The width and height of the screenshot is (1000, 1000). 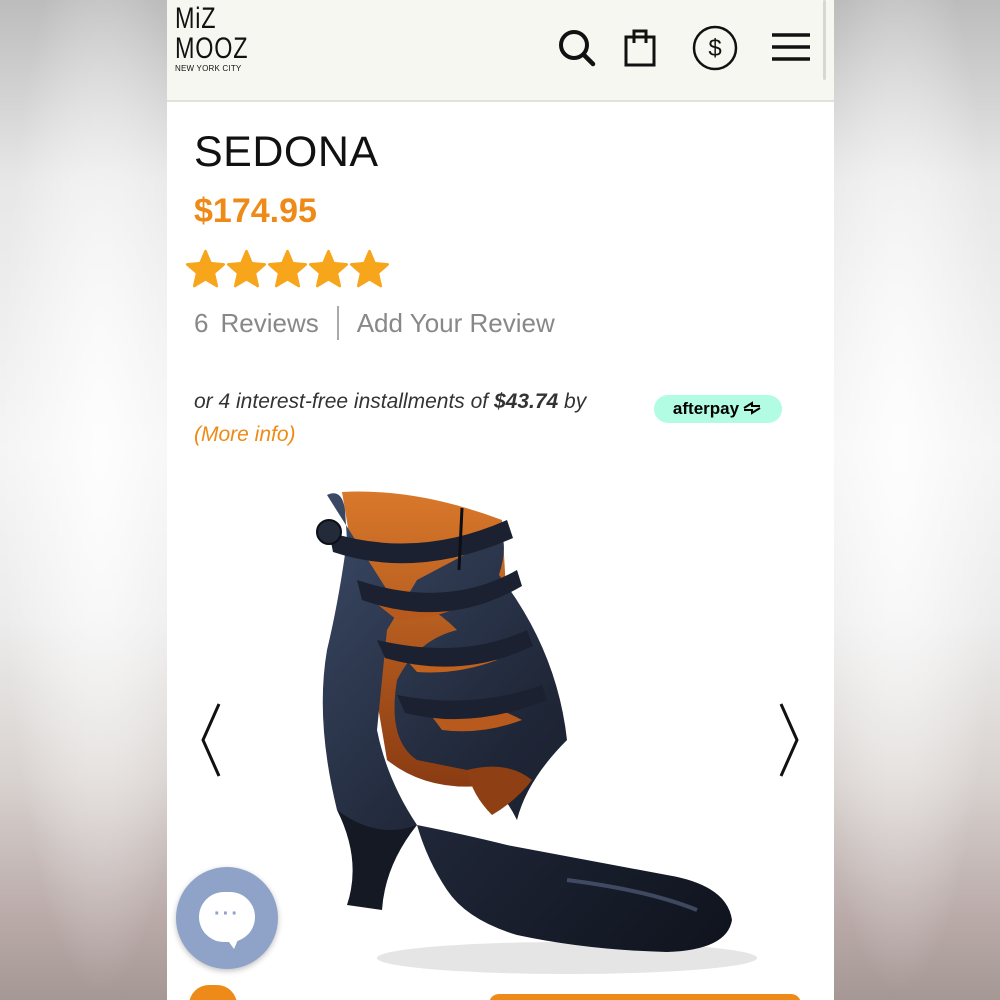 What do you see at coordinates (212, 740) in the screenshot?
I see `chevron-left-icon` at bounding box center [212, 740].